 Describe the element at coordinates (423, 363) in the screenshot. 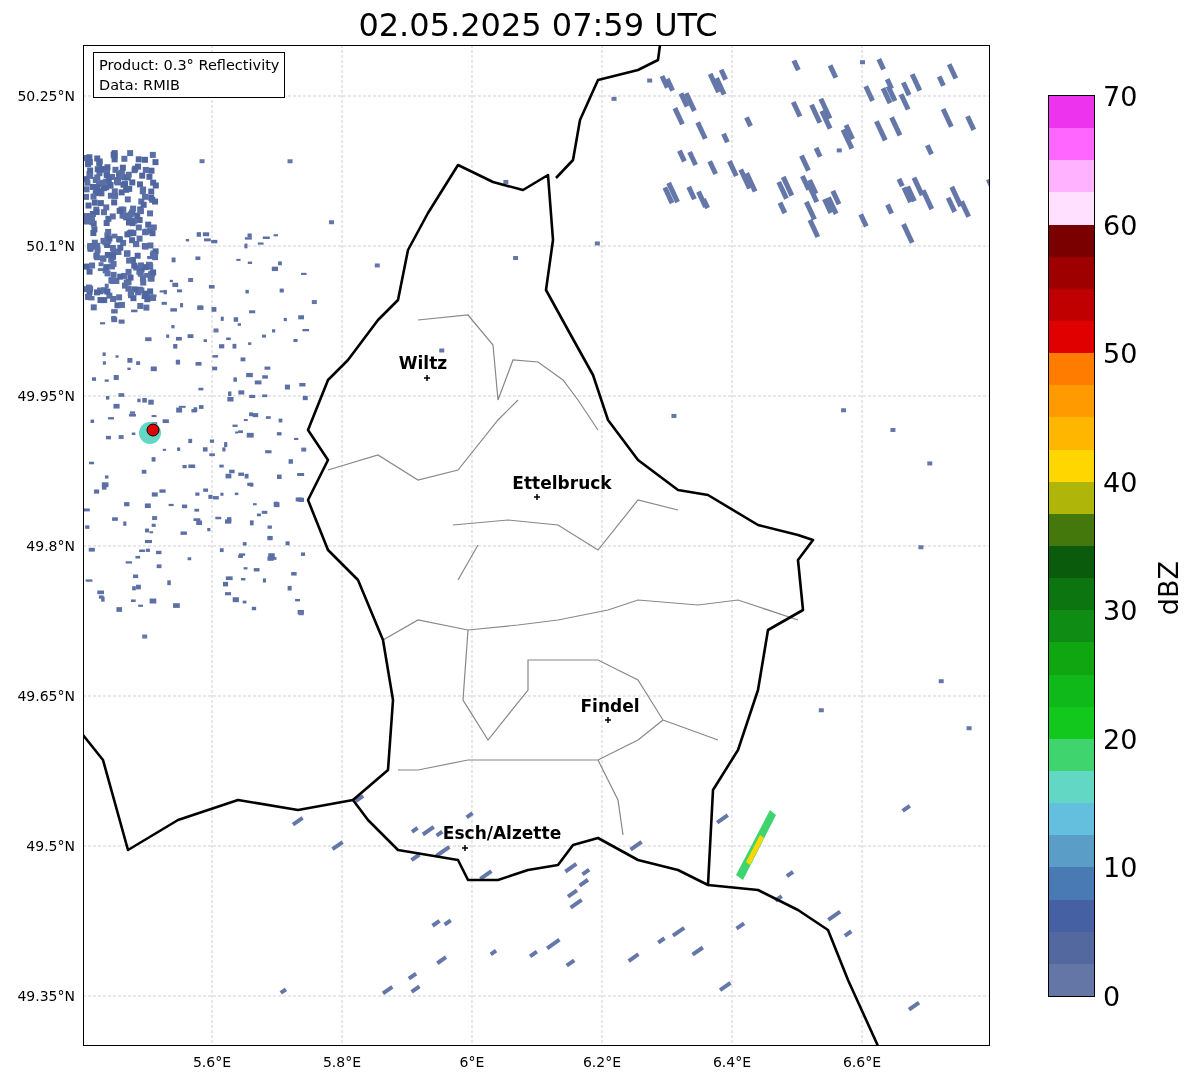

I see `city-label: Wiltz` at that location.